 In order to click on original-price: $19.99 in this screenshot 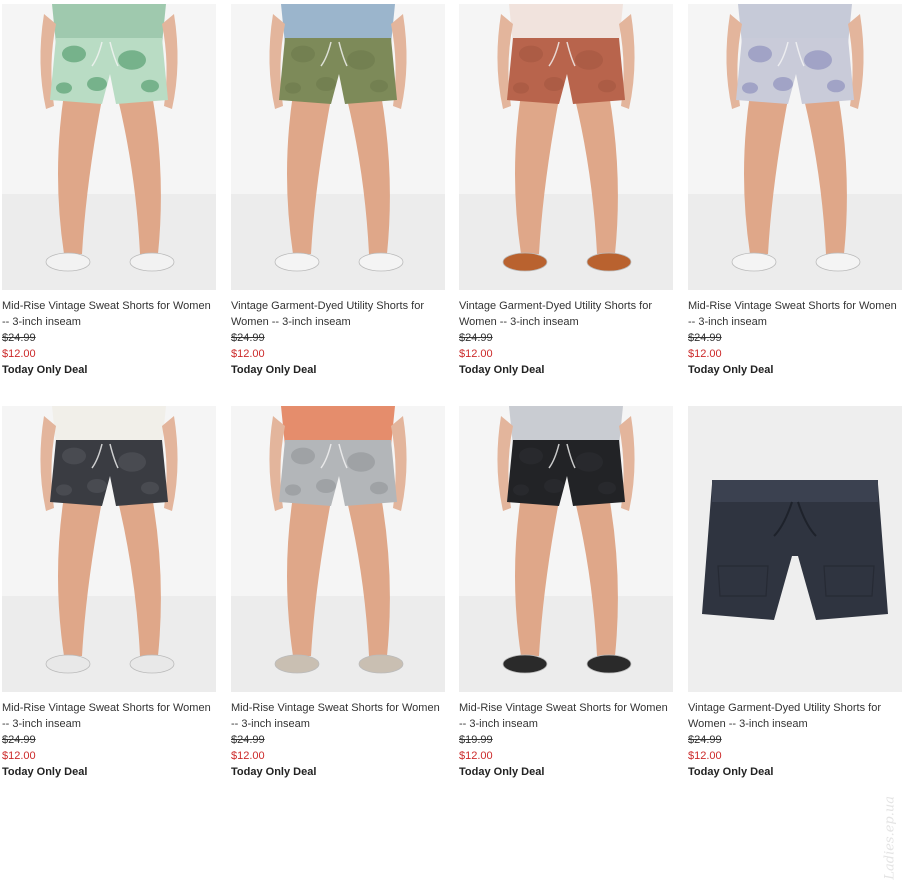, I will do `click(476, 740)`.